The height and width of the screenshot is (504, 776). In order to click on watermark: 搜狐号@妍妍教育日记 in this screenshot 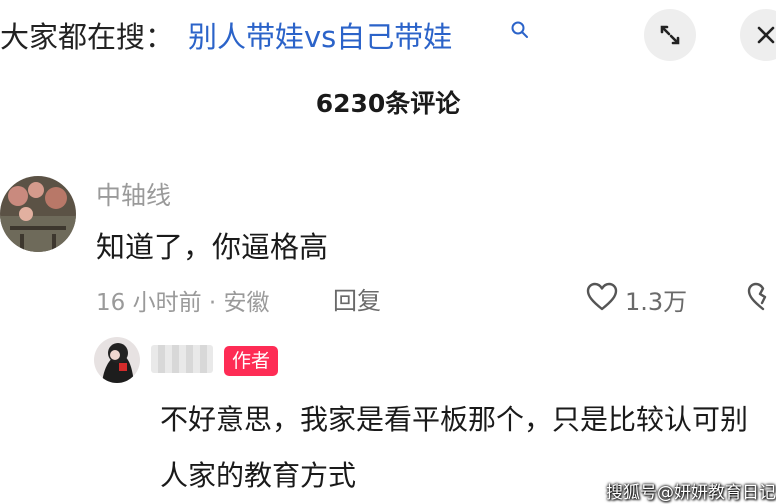, I will do `click(691, 493)`.